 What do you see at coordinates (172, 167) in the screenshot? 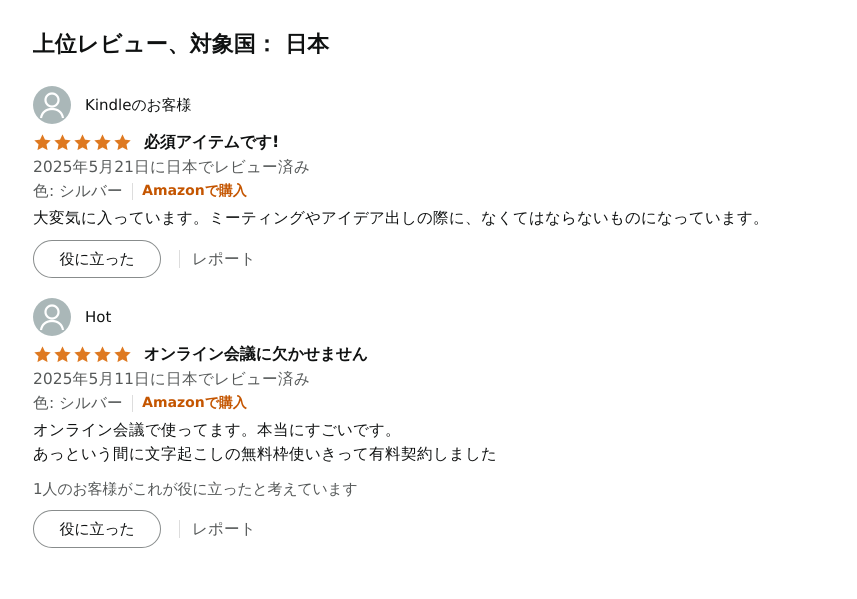
I see `review-date: 2025年5月21日に日本でレビュー済み` at bounding box center [172, 167].